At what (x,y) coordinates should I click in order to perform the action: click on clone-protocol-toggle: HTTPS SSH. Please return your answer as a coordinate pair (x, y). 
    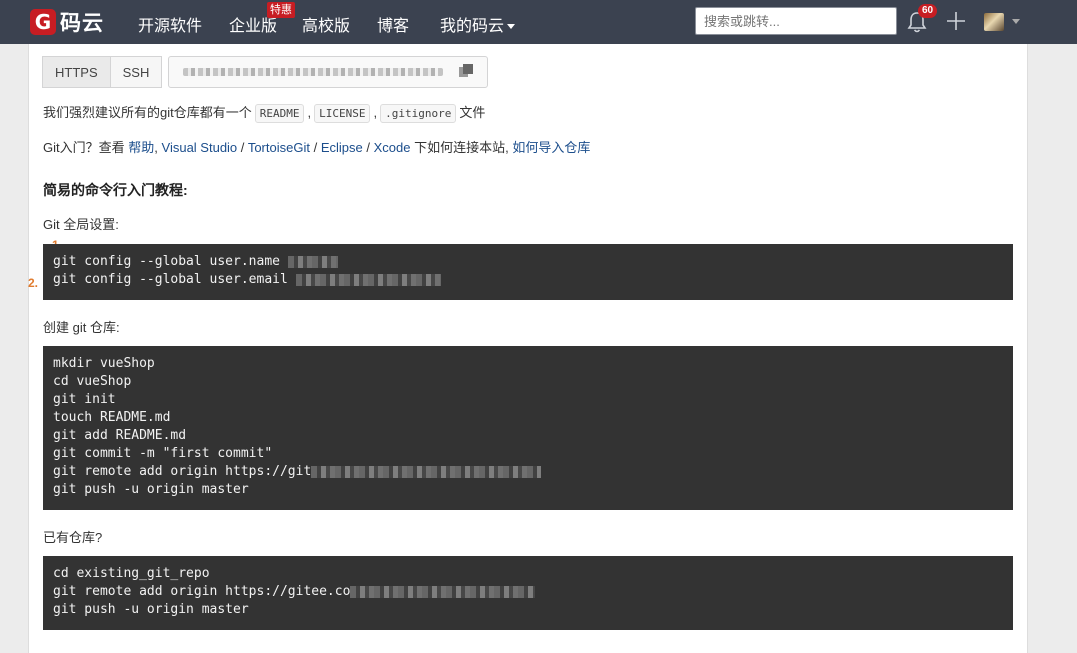
    Looking at the image, I should click on (102, 72).